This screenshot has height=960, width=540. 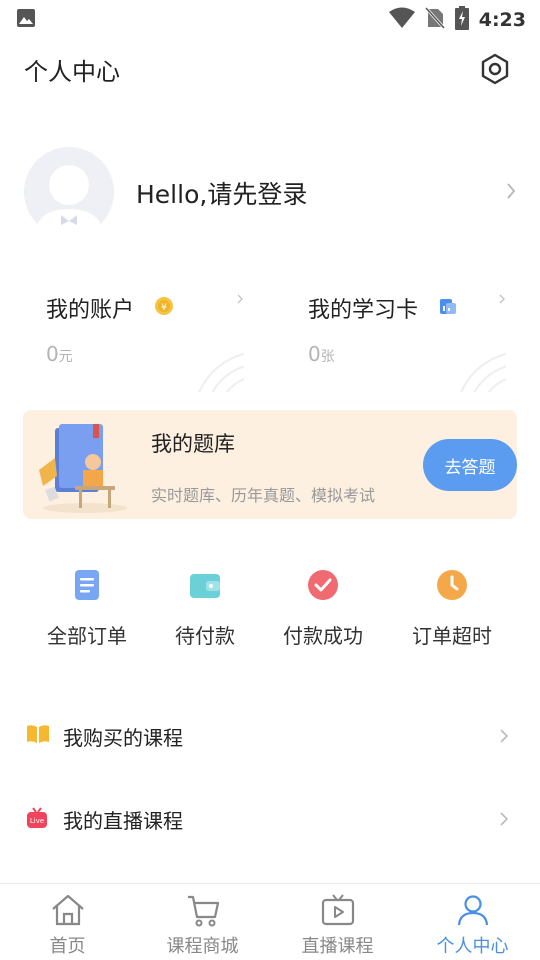 I want to click on order-paid: 付款成功, so click(x=323, y=610).